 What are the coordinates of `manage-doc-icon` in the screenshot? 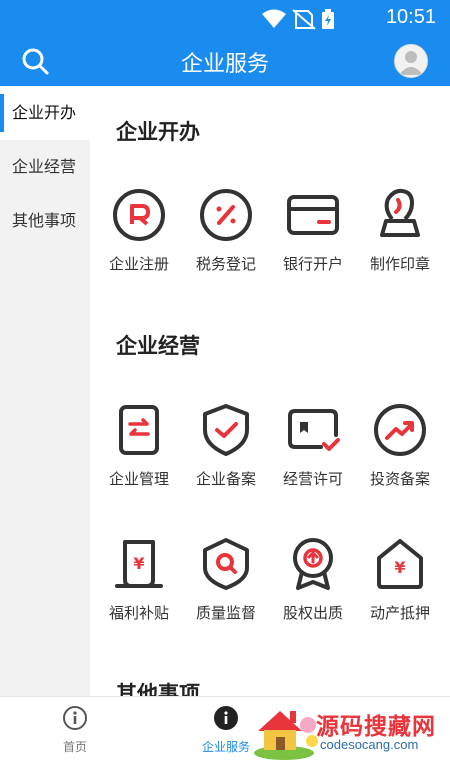 It's located at (139, 430).